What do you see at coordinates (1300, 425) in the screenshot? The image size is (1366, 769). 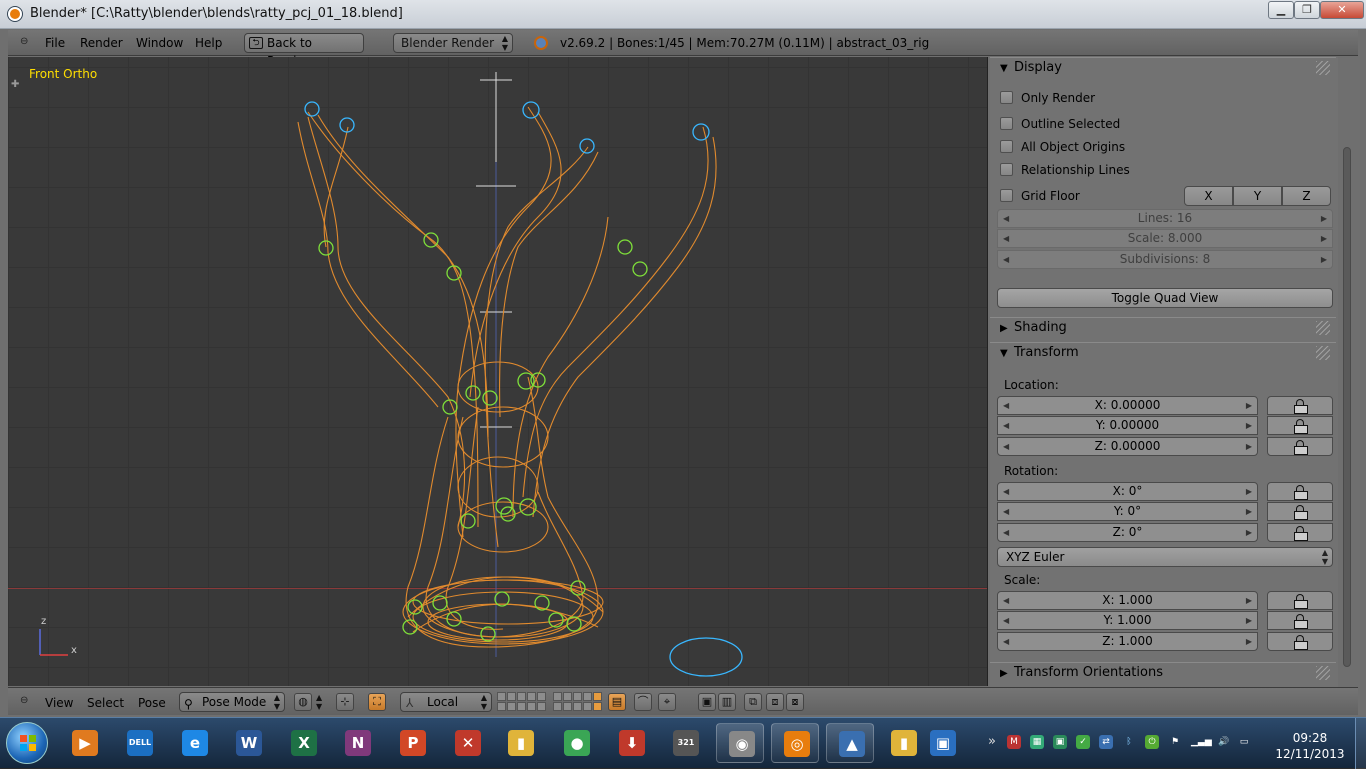 I see `lock-location-y-button` at bounding box center [1300, 425].